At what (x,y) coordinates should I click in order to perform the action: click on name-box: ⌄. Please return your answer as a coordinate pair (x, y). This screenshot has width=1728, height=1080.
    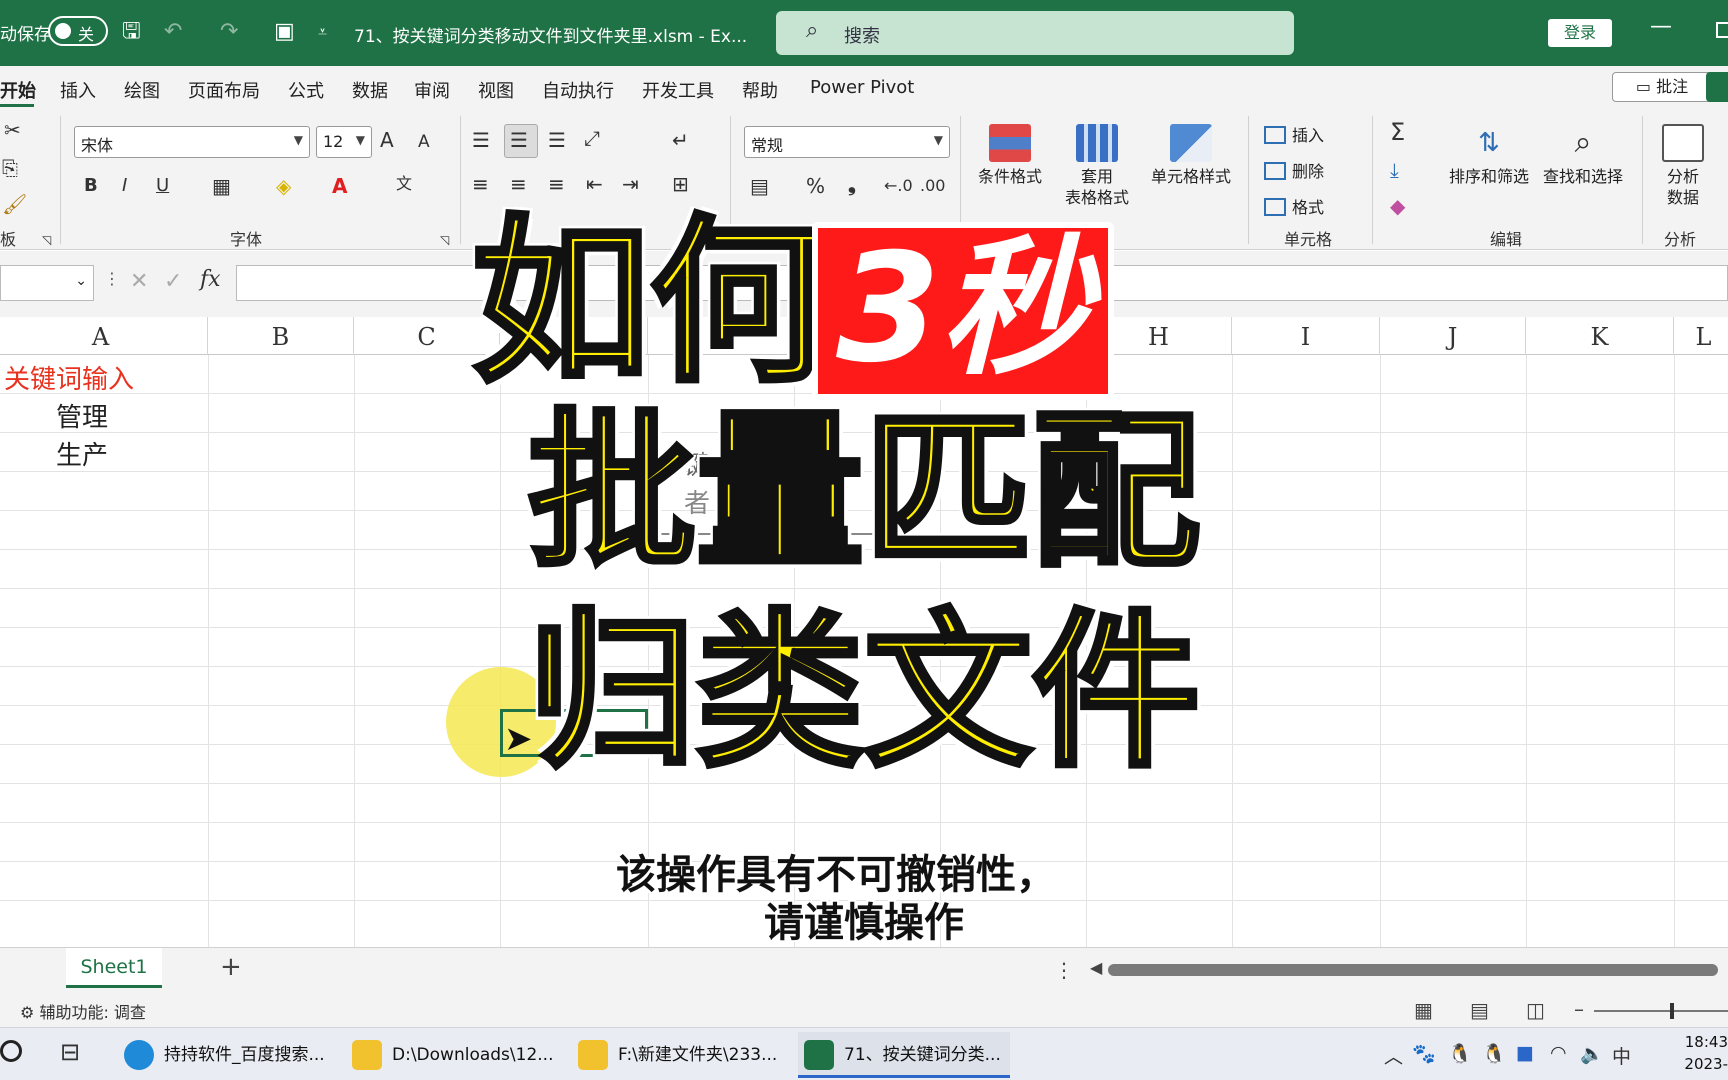
    Looking at the image, I should click on (47, 283).